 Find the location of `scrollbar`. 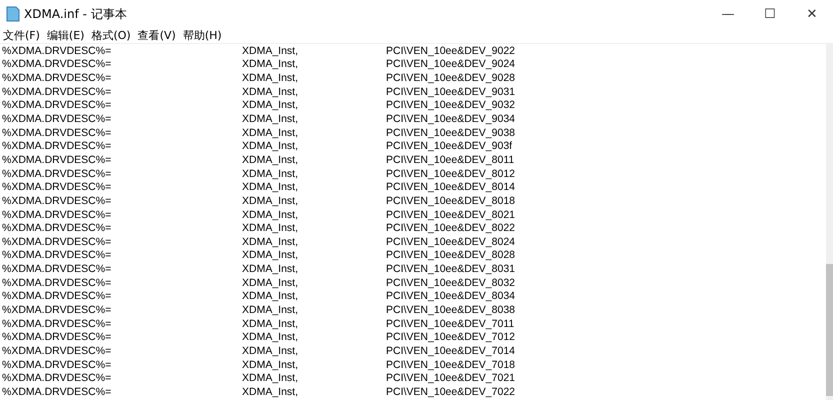

scrollbar is located at coordinates (829, 222).